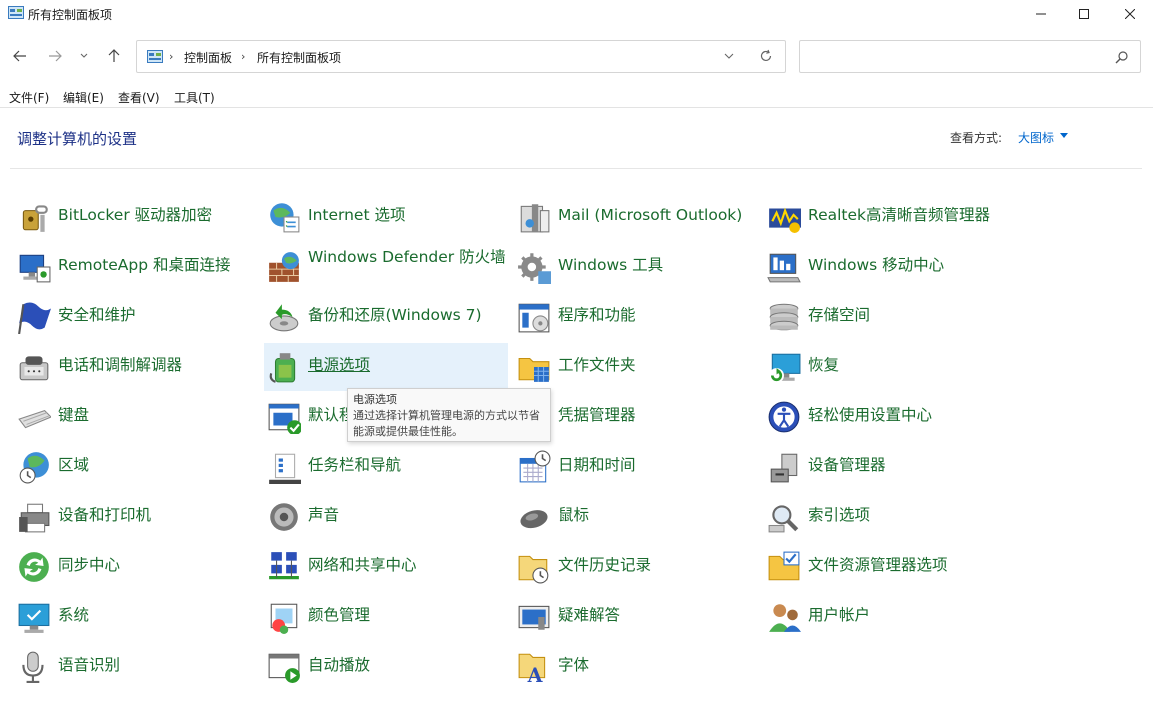 Image resolution: width=1153 pixels, height=718 pixels. I want to click on control-panel-item: 文件资源管理器选项, so click(886, 567).